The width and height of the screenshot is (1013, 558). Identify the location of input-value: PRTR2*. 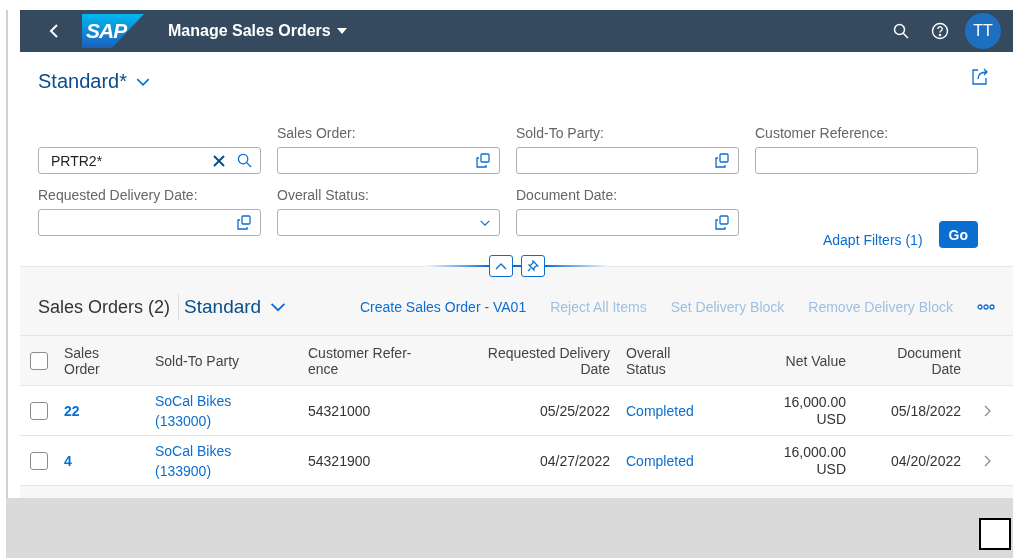
(125, 160).